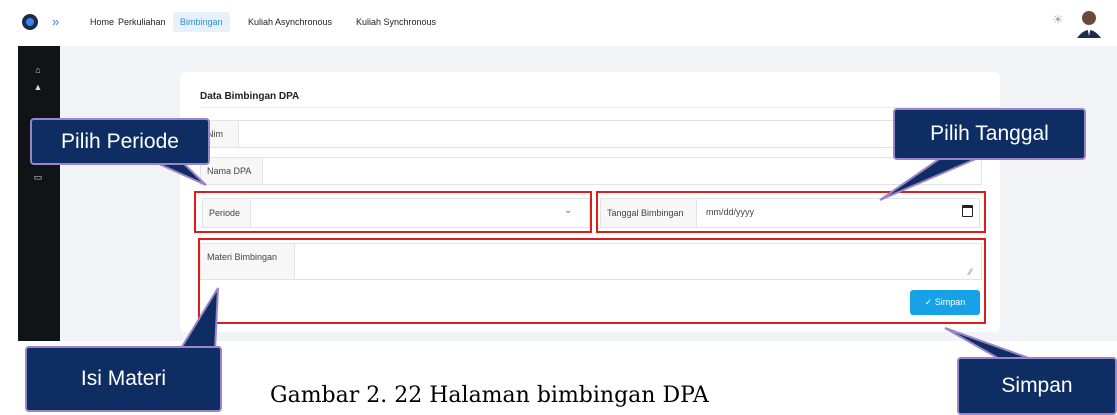 Image resolution: width=1117 pixels, height=415 pixels. Describe the element at coordinates (1037, 386) in the screenshot. I see `callout-simpan: Simpan` at that location.